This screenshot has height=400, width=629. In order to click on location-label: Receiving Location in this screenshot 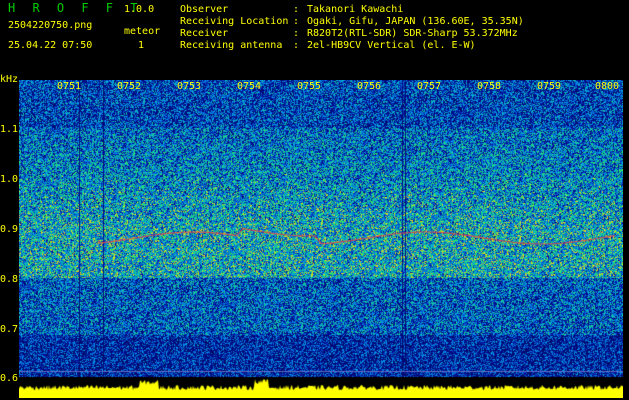, I will do `click(234, 21)`.